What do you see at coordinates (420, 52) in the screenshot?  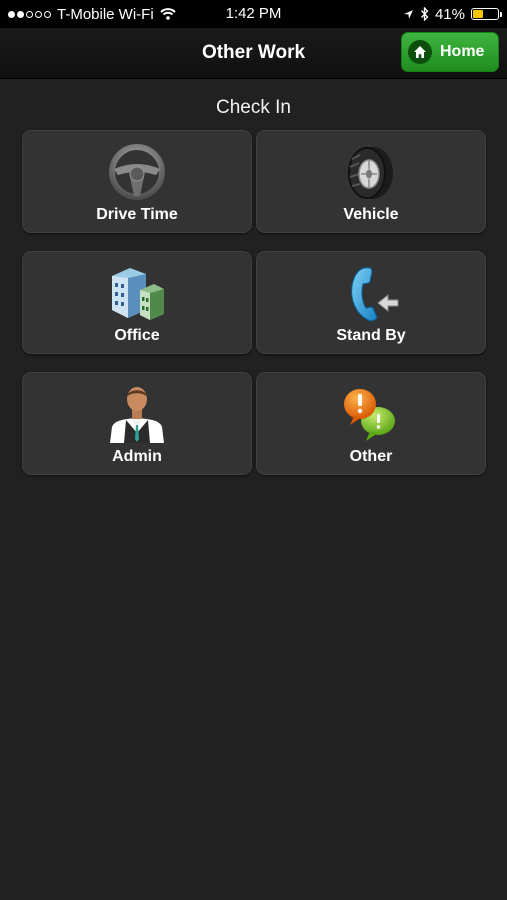 I see `home-icon` at bounding box center [420, 52].